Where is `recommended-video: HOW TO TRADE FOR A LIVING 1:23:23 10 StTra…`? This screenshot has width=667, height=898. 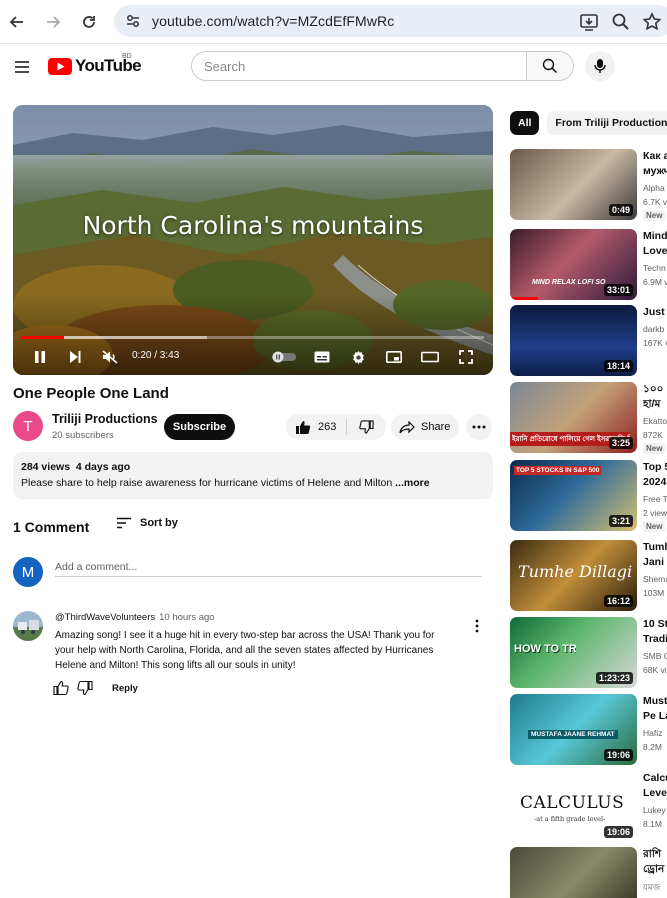 recommended-video: HOW TO TRADE FOR A LIVING 1:23:23 10 StTra… is located at coordinates (588, 653).